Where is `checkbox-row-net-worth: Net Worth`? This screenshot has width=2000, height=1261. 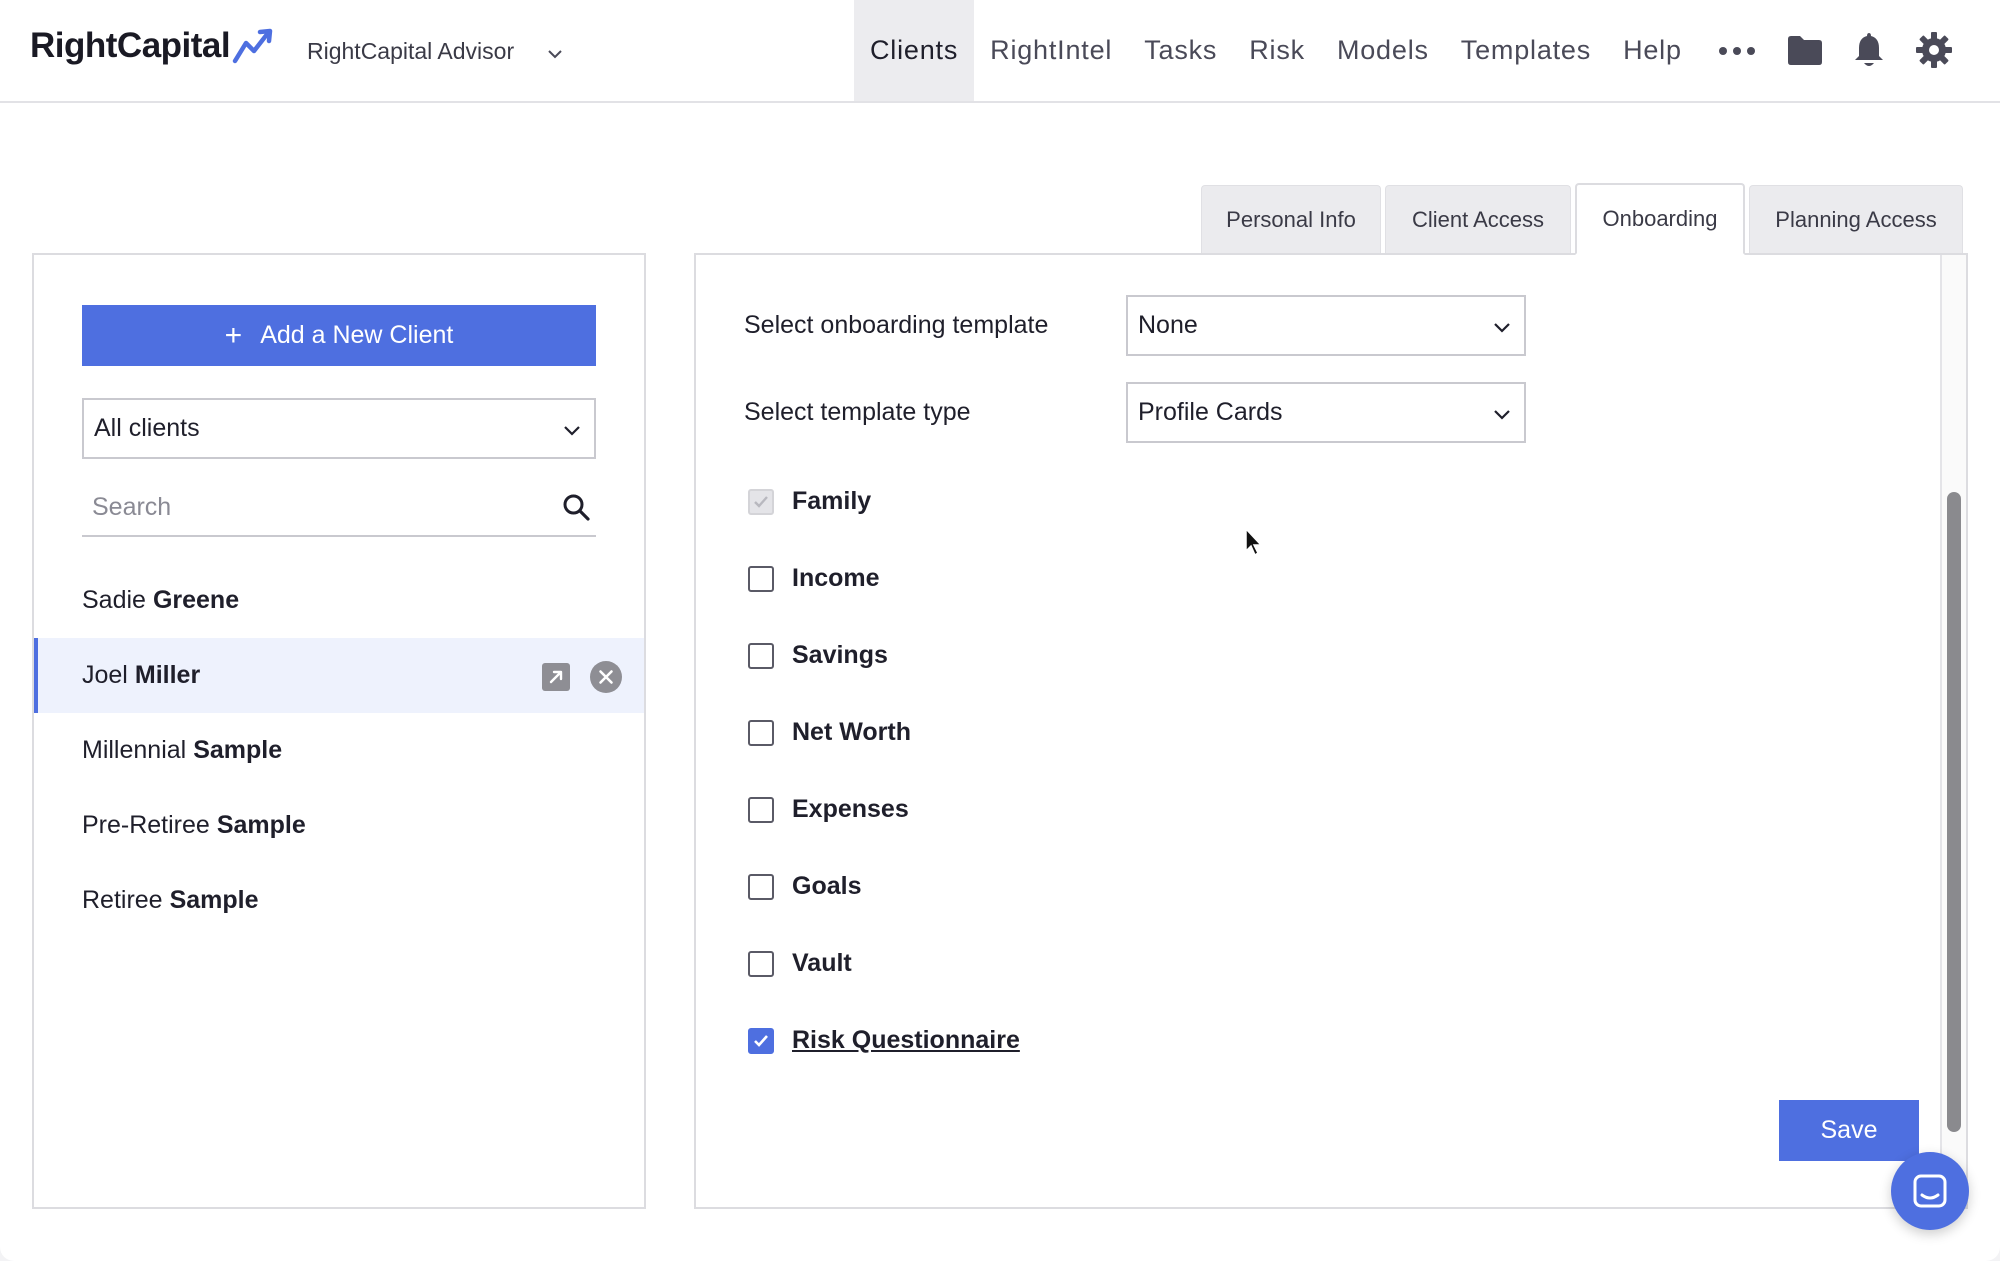
checkbox-row-net-worth: Net Worth is located at coordinates (829, 732).